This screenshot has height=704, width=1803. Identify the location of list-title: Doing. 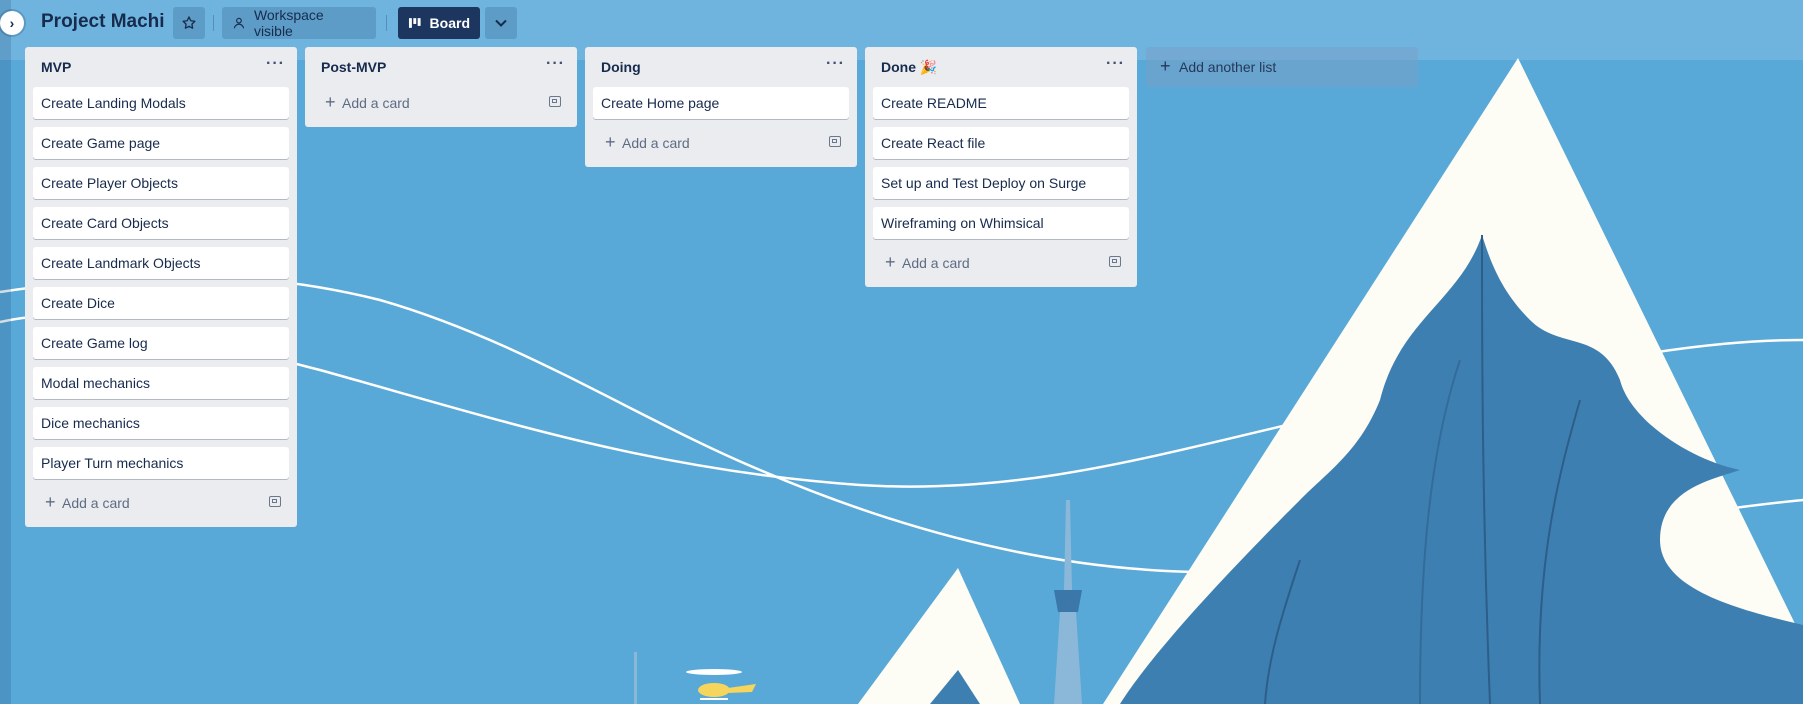
(621, 67).